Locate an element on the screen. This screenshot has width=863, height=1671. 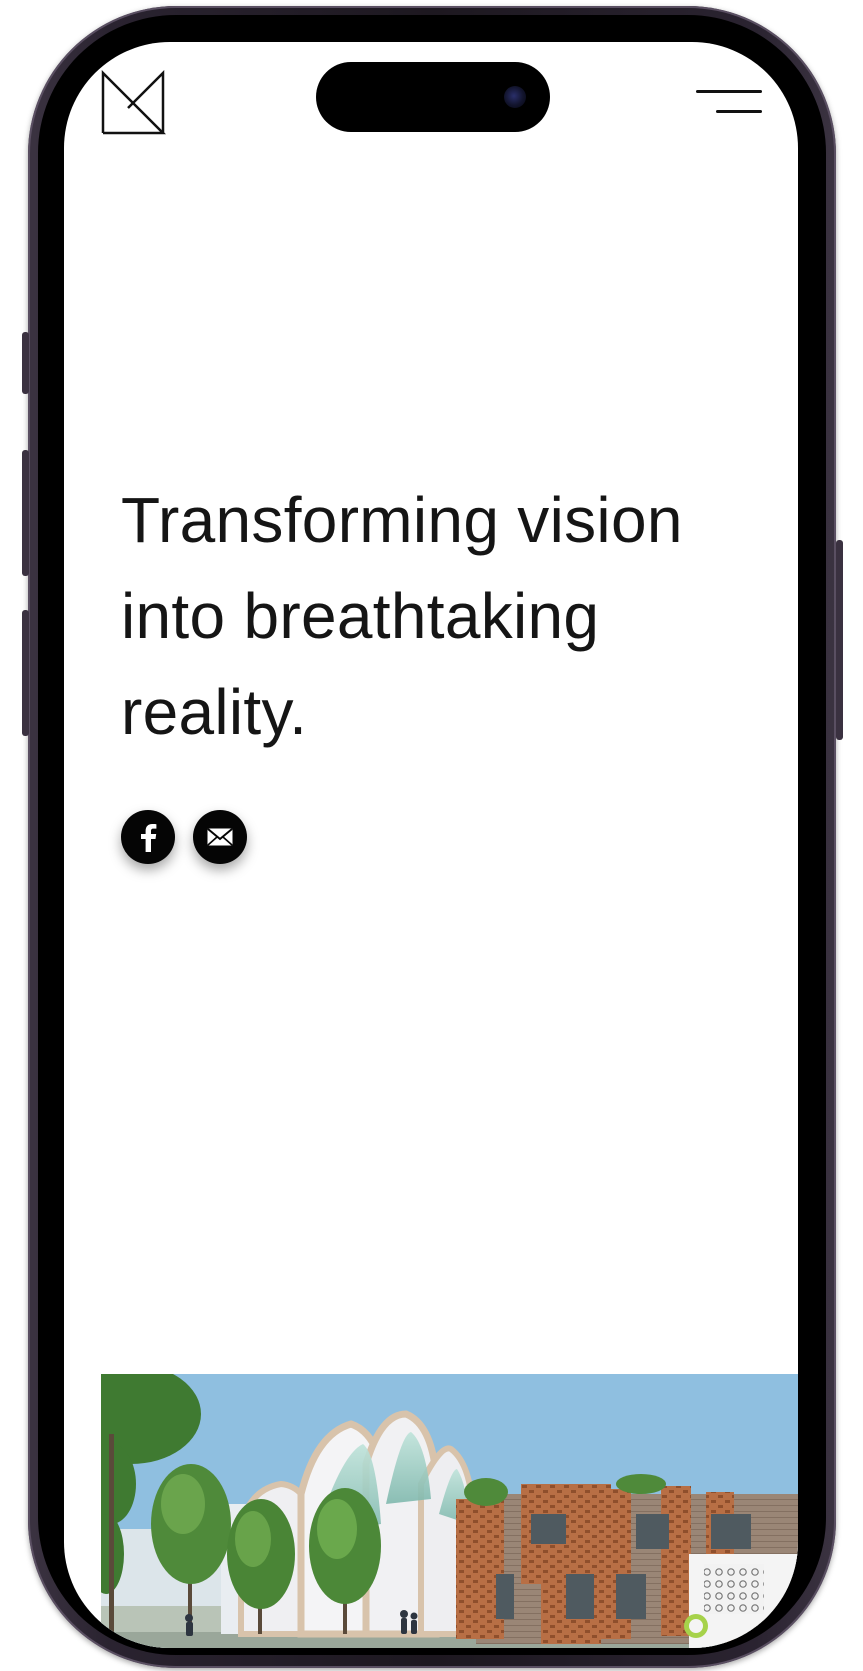
monogram-logo-icon is located at coordinates (133, 103).